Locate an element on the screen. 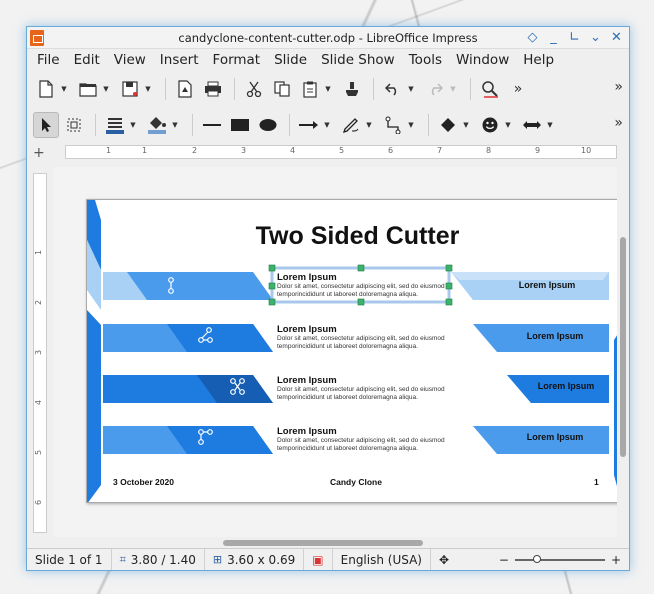  more-options-icon: » is located at coordinates (518, 89).